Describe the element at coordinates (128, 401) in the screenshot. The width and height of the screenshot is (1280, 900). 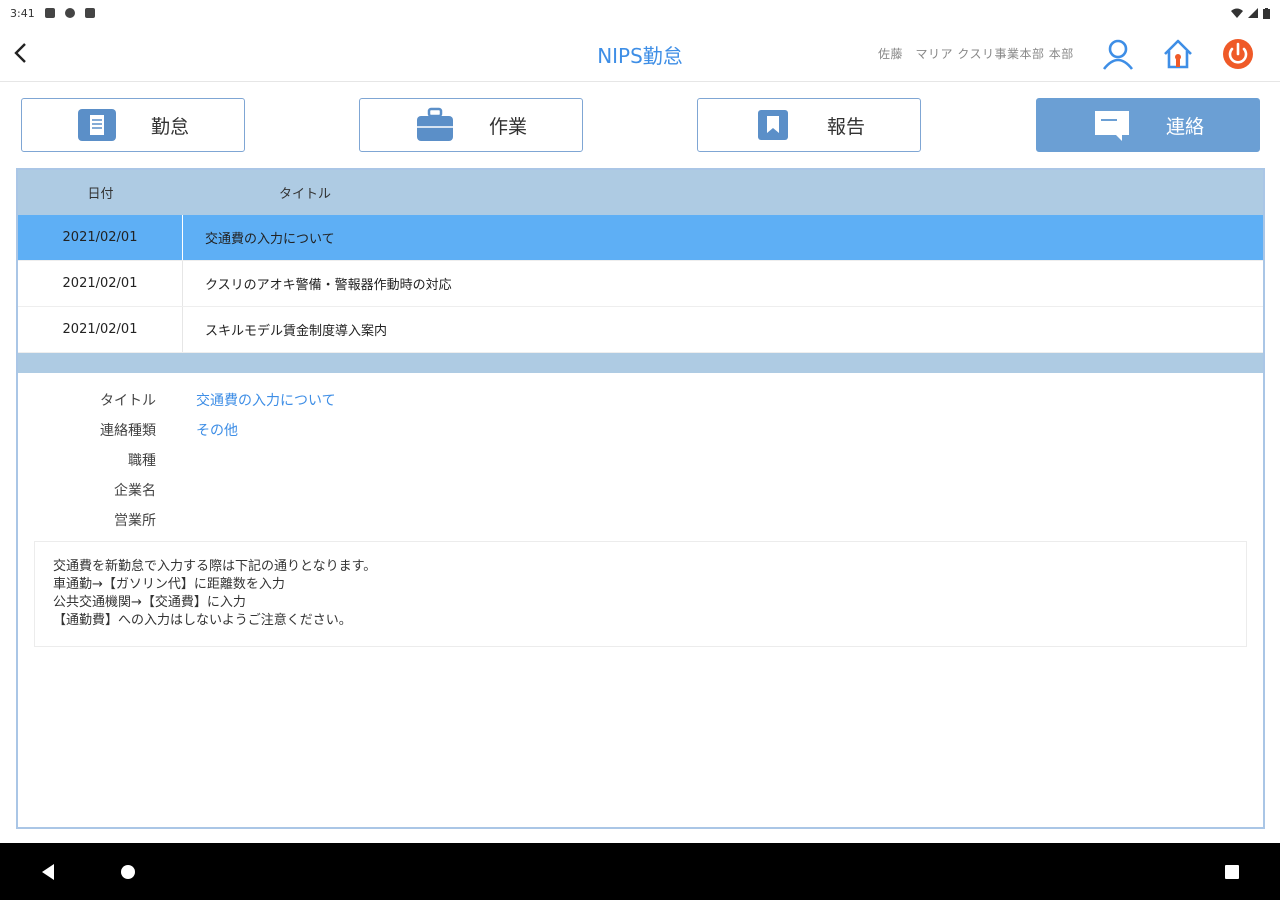
I see `detail-label: タイトル` at that location.